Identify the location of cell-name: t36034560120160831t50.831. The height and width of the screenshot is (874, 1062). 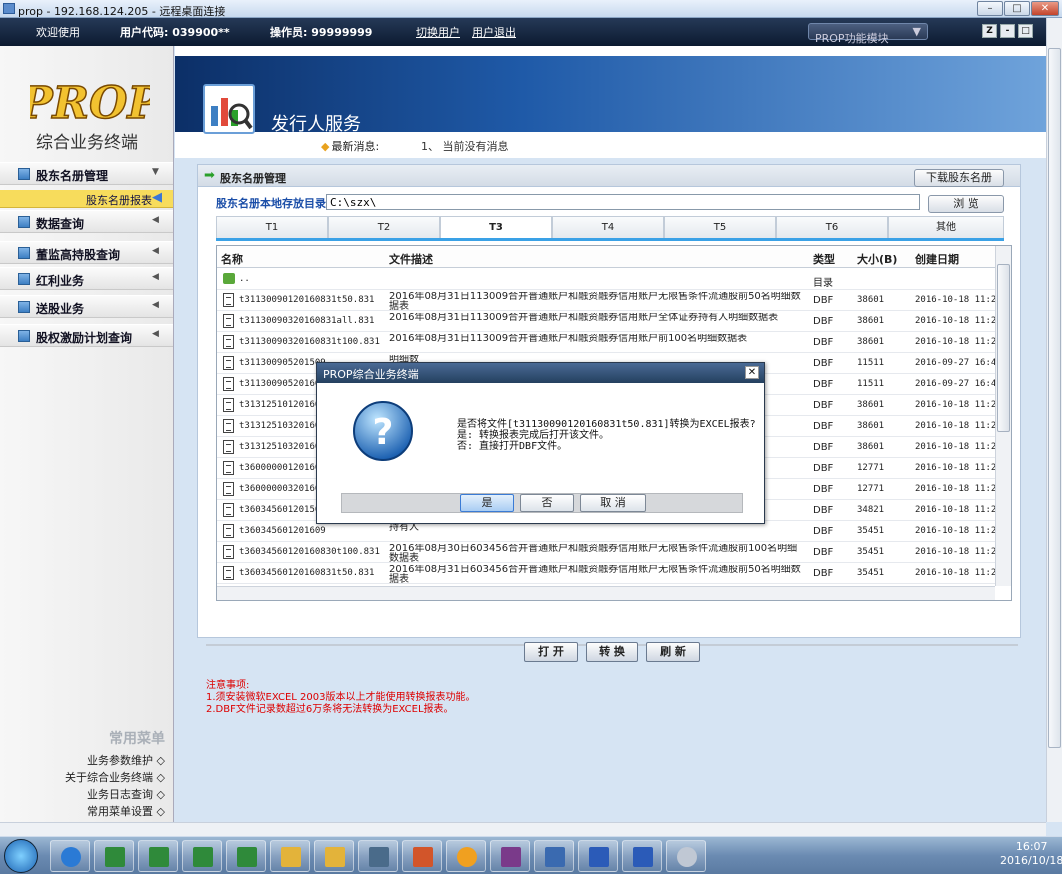
(307, 573).